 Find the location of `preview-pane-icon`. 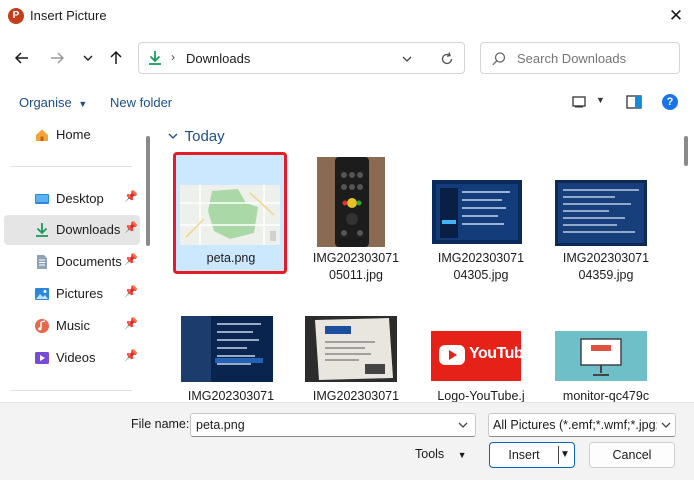

preview-pane-icon is located at coordinates (634, 102).